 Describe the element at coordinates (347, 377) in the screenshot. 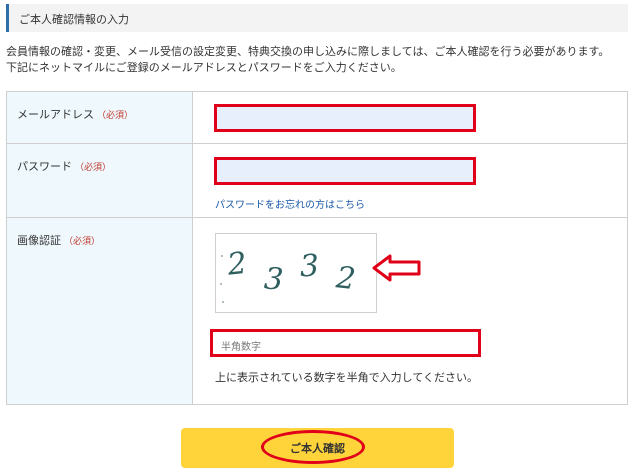

I see `captcha-hint: 上に表示されている数字を半角で入力してください。` at that location.